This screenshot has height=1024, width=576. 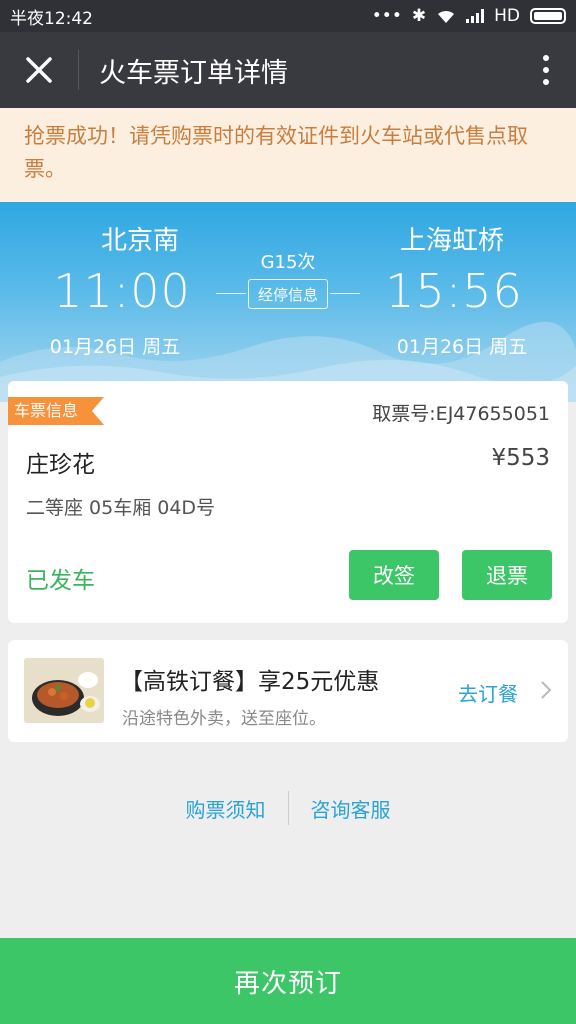 I want to click on close-icon, so click(x=39, y=70).